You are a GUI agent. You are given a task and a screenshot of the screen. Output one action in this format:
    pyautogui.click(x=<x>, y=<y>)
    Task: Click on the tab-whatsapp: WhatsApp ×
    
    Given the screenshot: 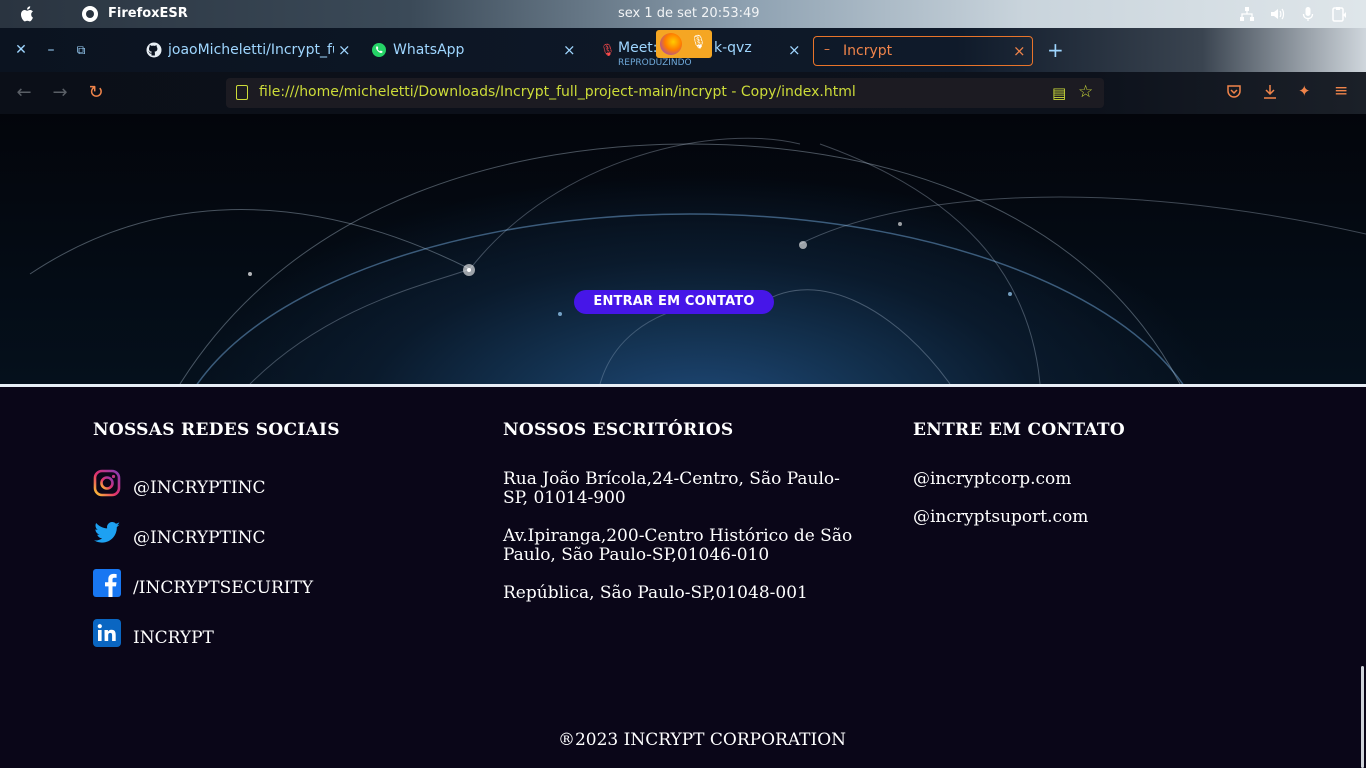 What is the action you would take?
    pyautogui.click(x=472, y=51)
    